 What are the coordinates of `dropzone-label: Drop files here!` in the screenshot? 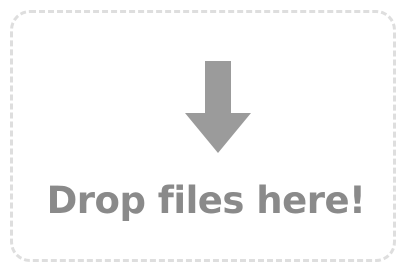 It's located at (206, 200).